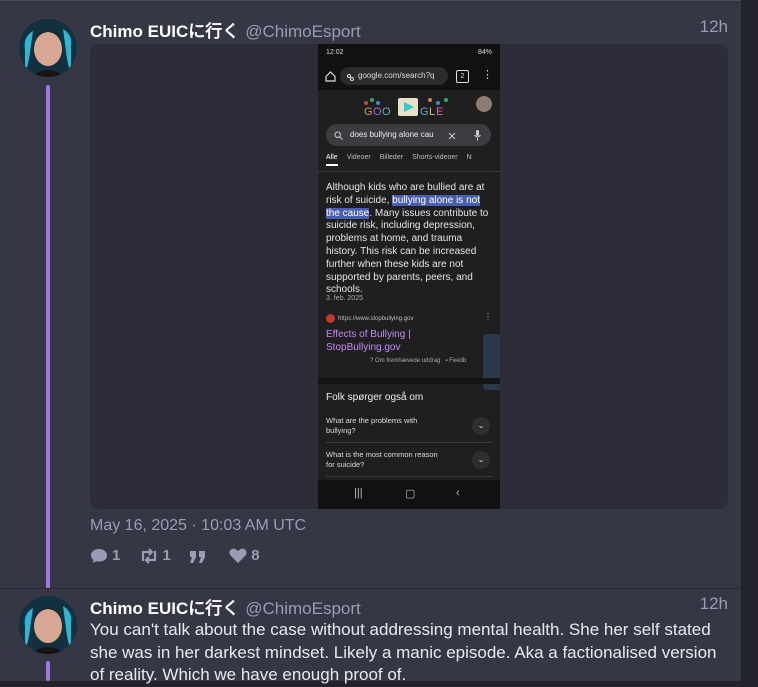 This screenshot has width=758, height=687. I want to click on tab-count: 2, so click(462, 76).